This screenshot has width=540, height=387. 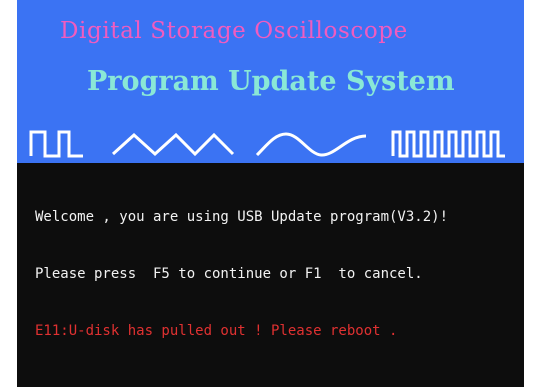 I want to click on system-title: Program Update System, so click(x=271, y=81).